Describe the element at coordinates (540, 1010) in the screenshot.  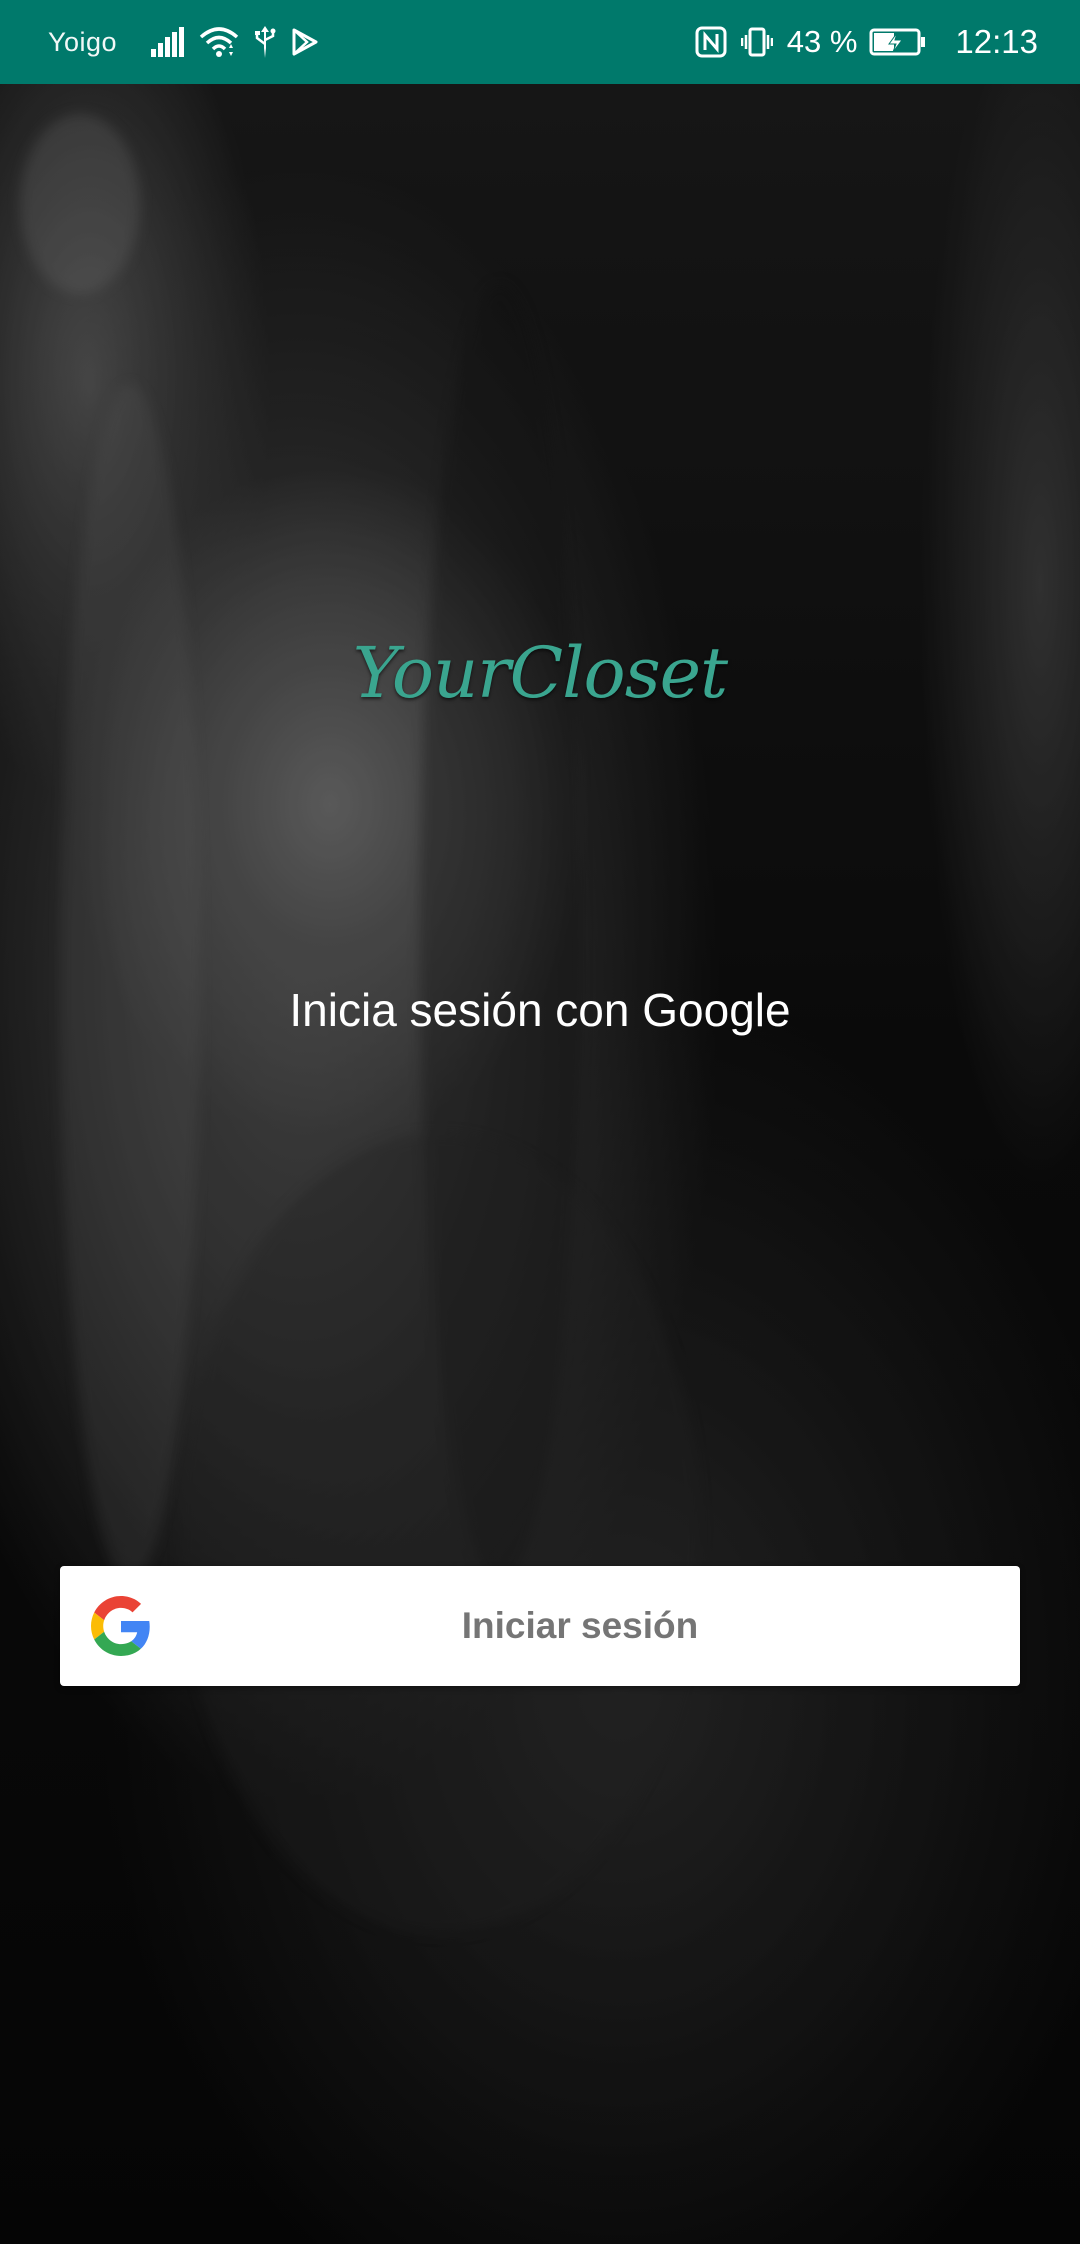
I see `signin-heading: Inicia sesión con Google` at that location.